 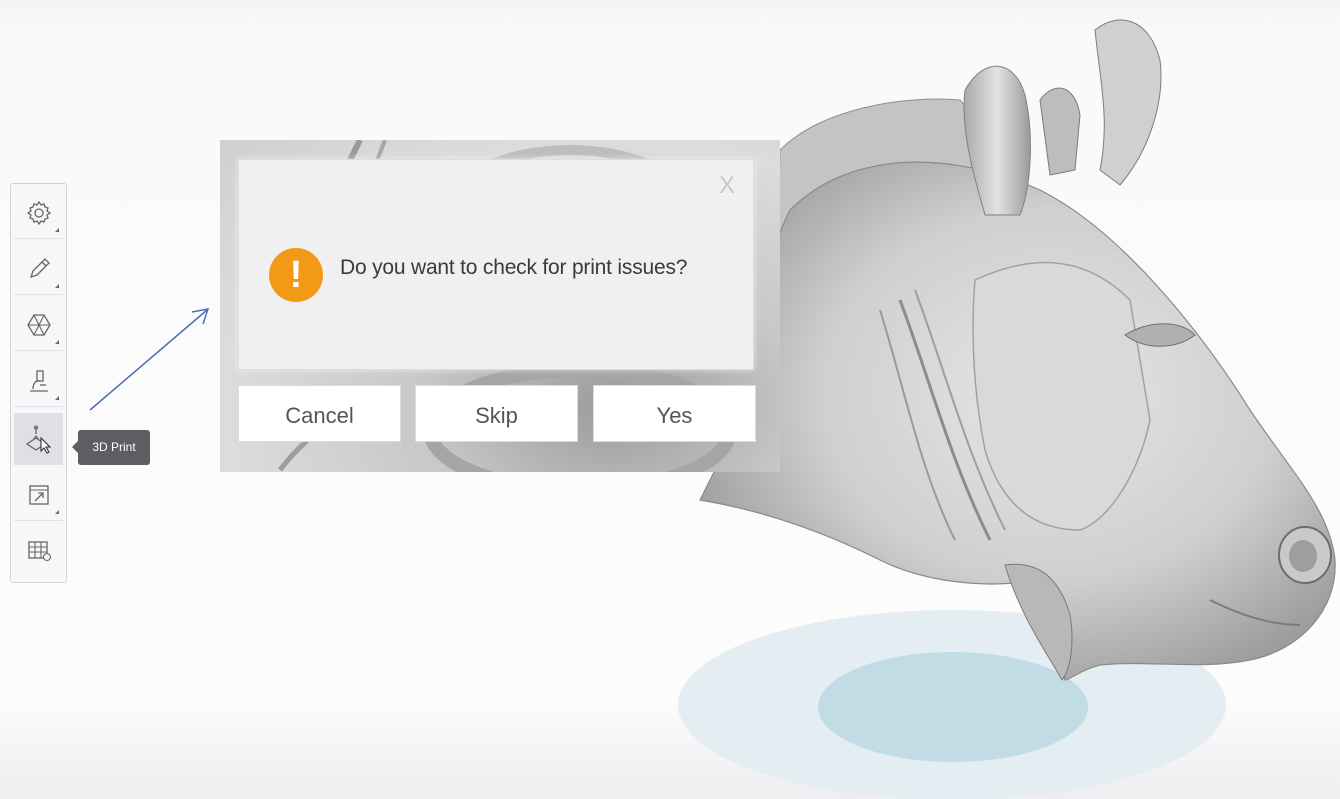 What do you see at coordinates (514, 267) in the screenshot?
I see `dialog-message: Do you want to check for print issues?` at bounding box center [514, 267].